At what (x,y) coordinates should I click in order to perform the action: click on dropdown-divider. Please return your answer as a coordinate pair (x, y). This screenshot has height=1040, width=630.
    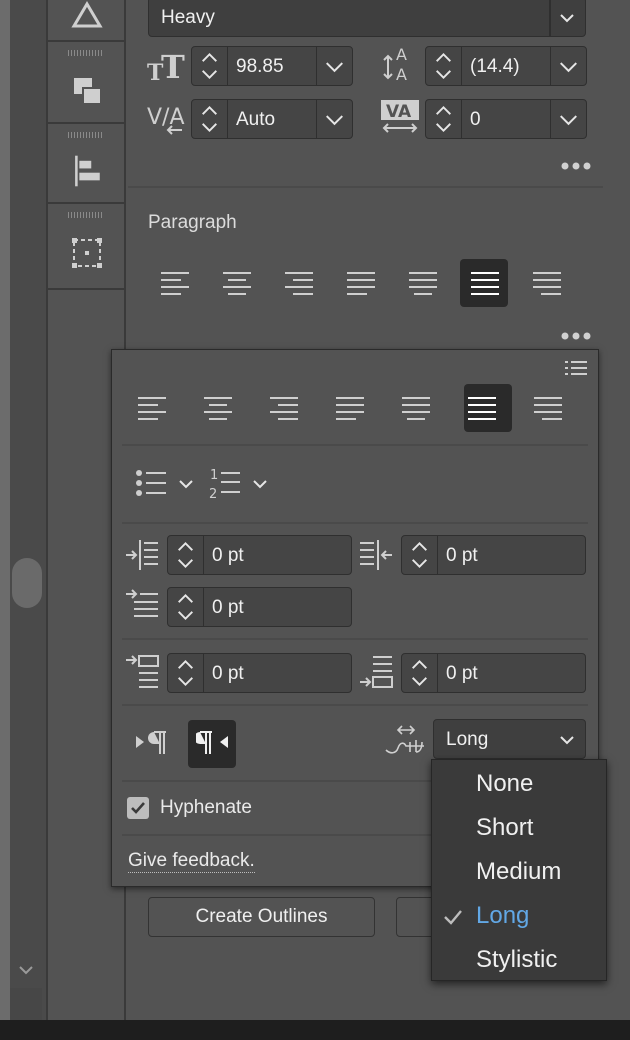
    Looking at the image, I should click on (550, 18).